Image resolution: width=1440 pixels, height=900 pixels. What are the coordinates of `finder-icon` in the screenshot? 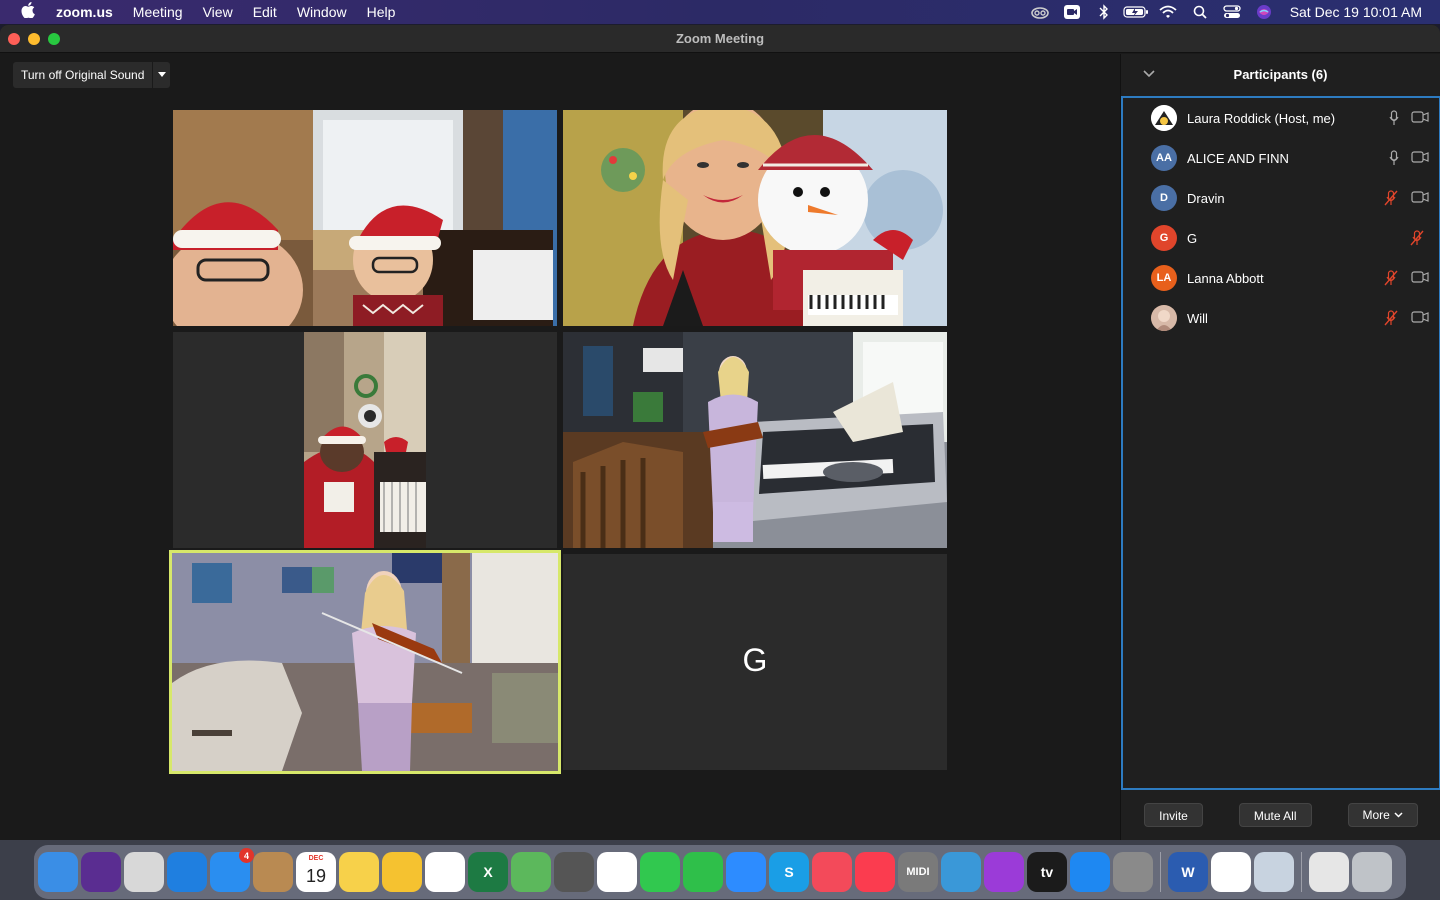 It's located at (58, 872).